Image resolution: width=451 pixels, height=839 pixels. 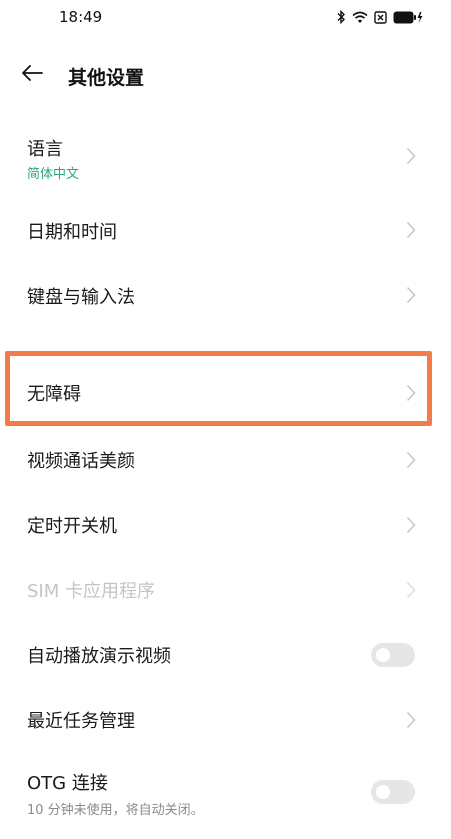 What do you see at coordinates (225, 160) in the screenshot?
I see `setting-language: 语言 简体中文` at bounding box center [225, 160].